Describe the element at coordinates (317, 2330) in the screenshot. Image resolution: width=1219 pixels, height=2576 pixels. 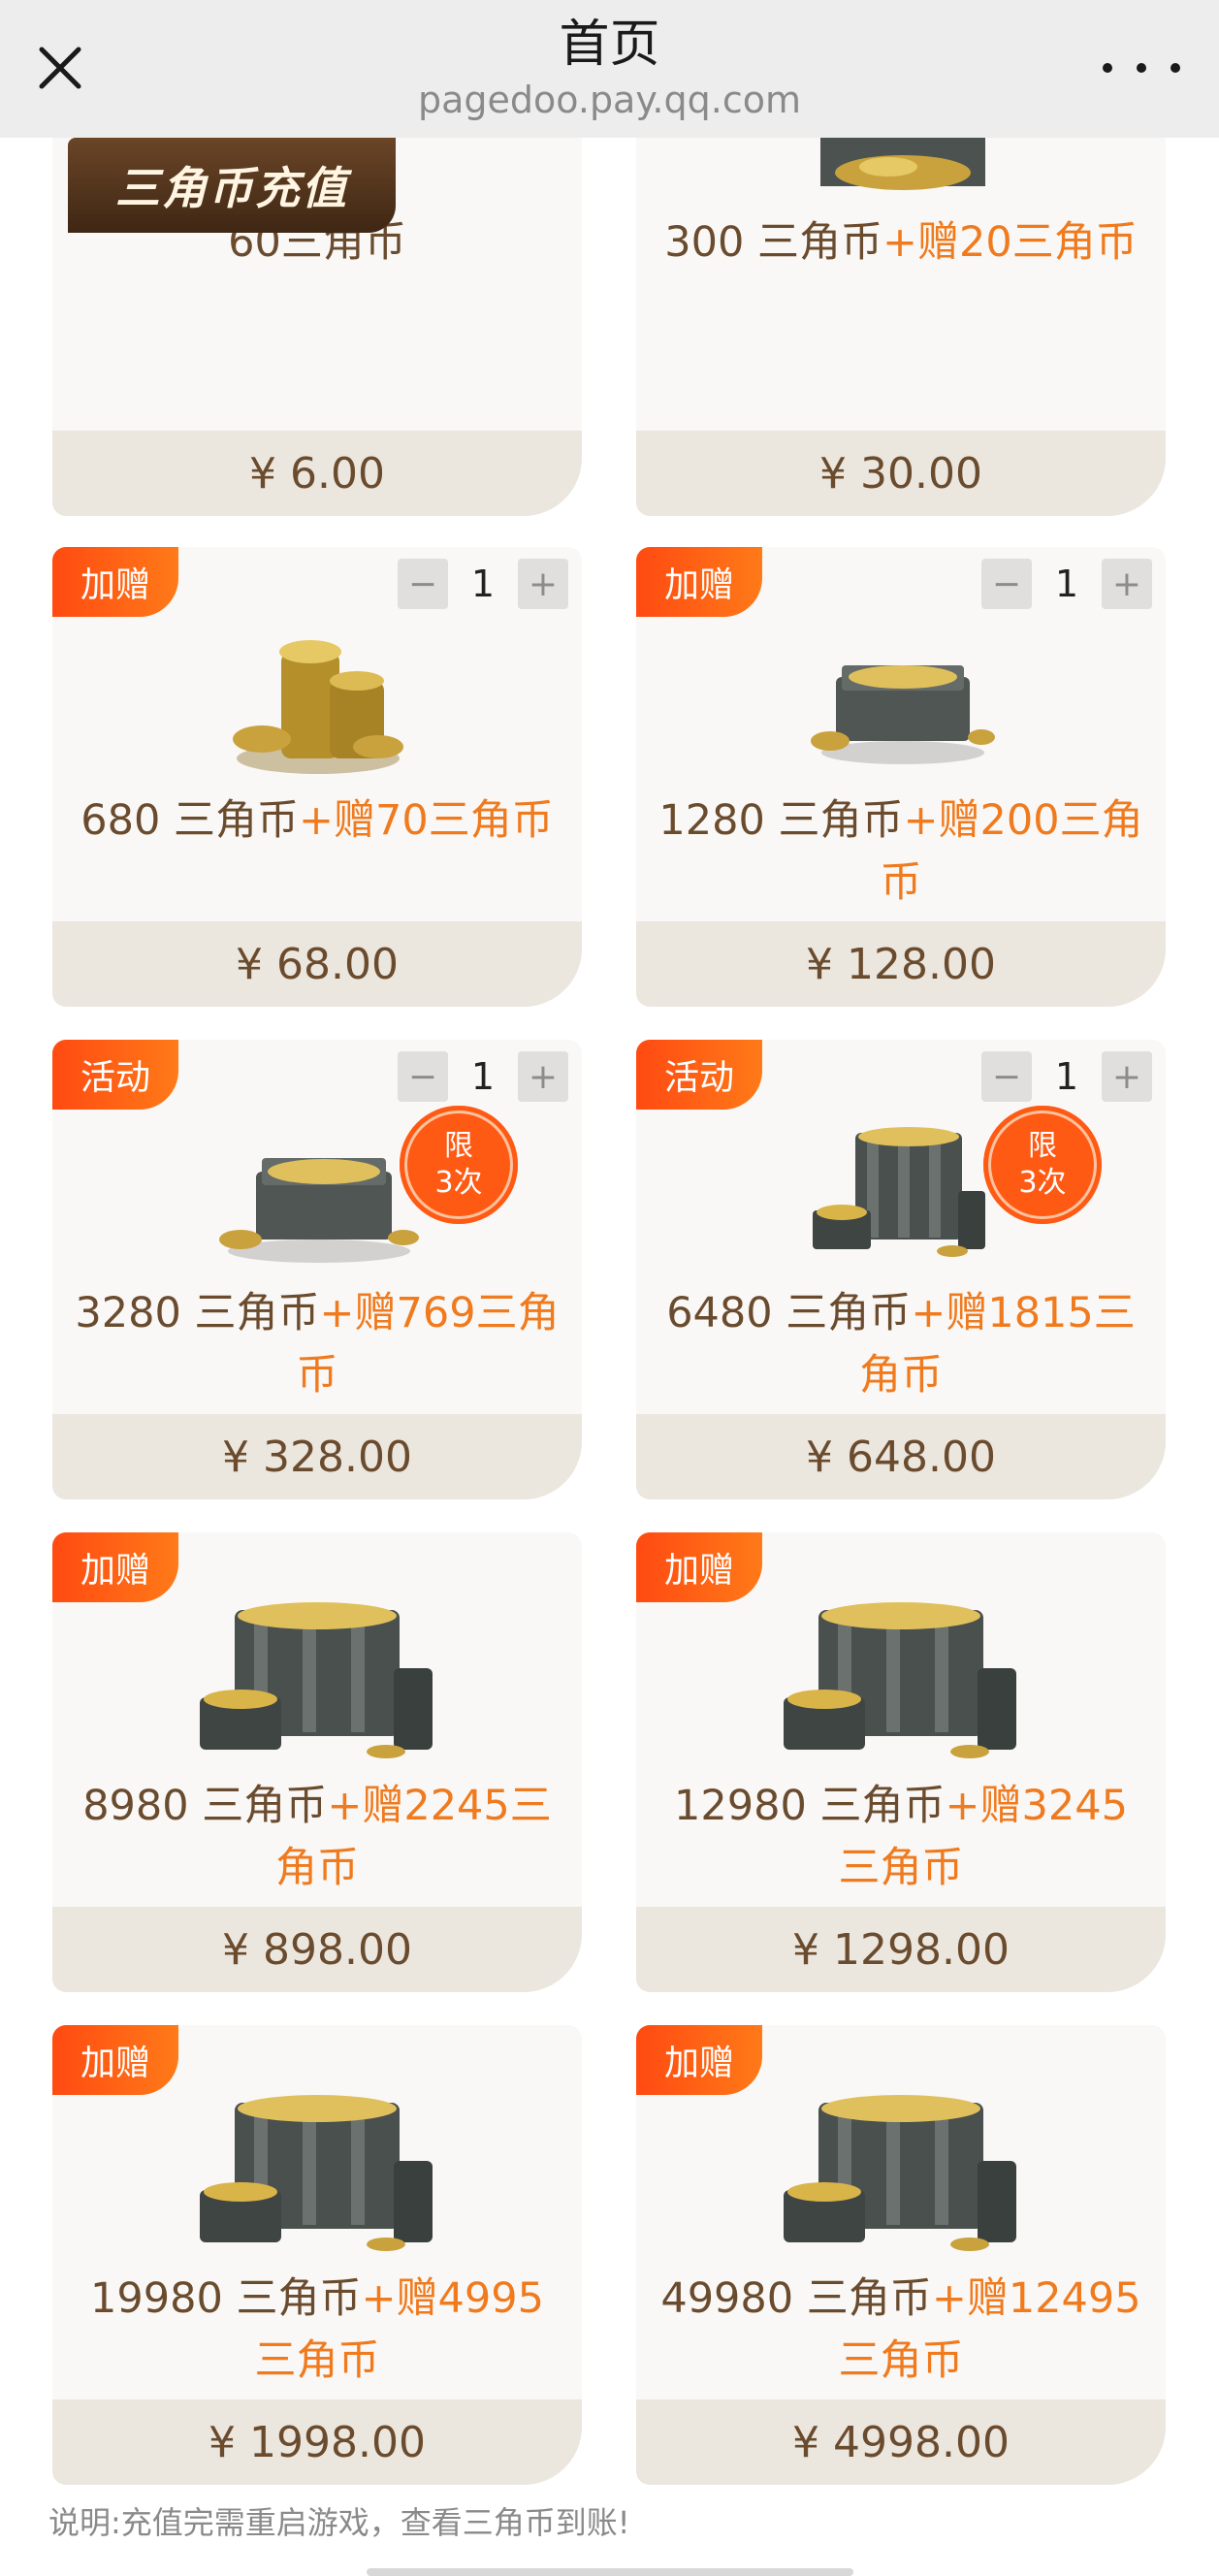
I see `package-description: 19980 三角币+赠4995三角币` at that location.